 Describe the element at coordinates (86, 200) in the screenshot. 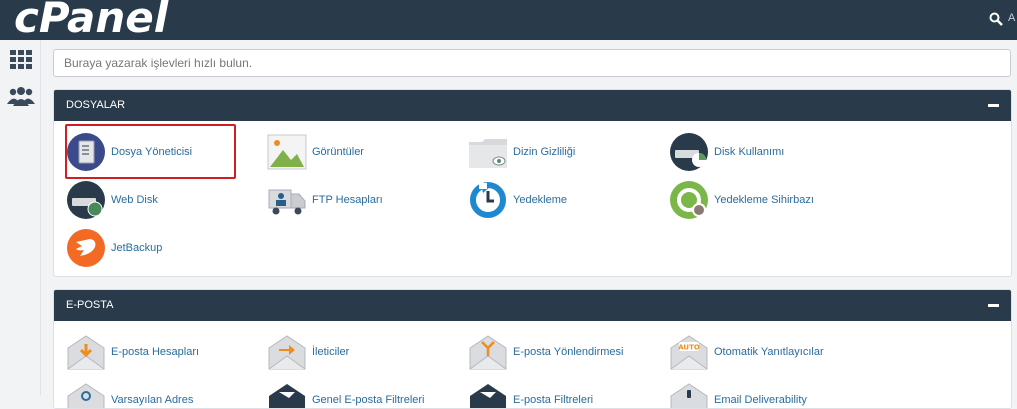

I see `web-disk-icon` at that location.